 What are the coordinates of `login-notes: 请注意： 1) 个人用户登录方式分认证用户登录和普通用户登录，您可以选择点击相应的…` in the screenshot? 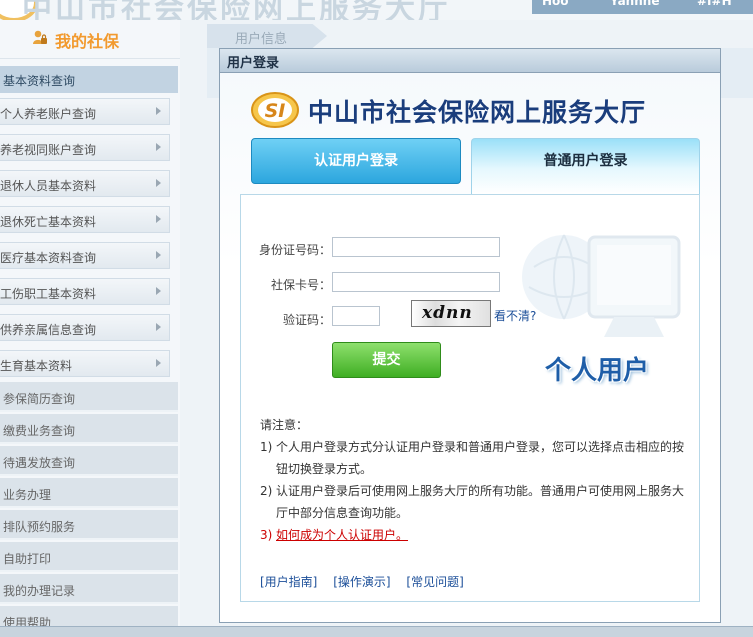 It's located at (472, 480).